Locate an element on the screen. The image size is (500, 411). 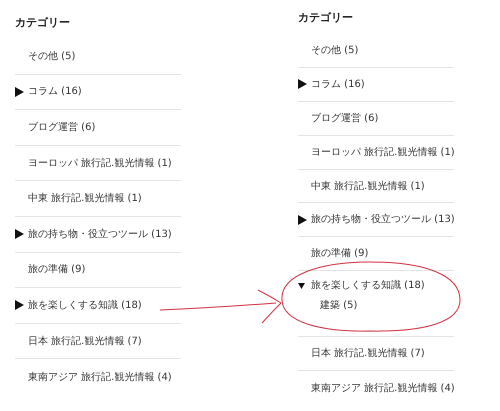
caret-down-icon is located at coordinates (301, 285).